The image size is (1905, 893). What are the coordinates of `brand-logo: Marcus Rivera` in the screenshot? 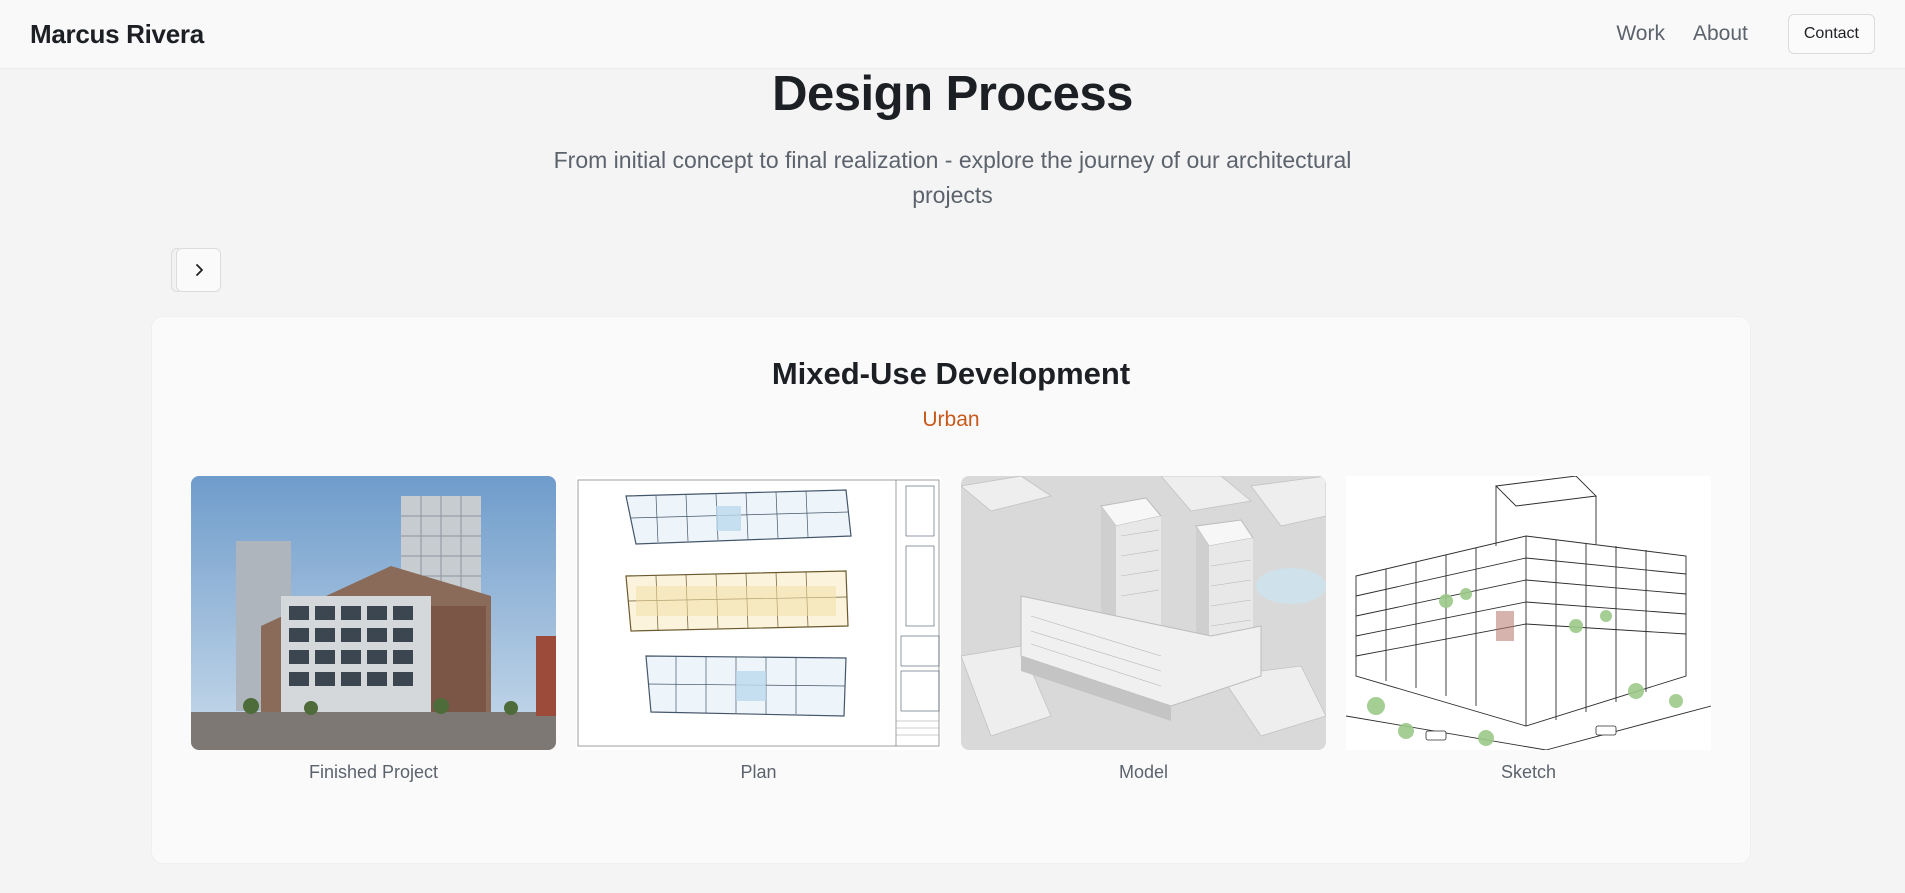 It's located at (117, 34).